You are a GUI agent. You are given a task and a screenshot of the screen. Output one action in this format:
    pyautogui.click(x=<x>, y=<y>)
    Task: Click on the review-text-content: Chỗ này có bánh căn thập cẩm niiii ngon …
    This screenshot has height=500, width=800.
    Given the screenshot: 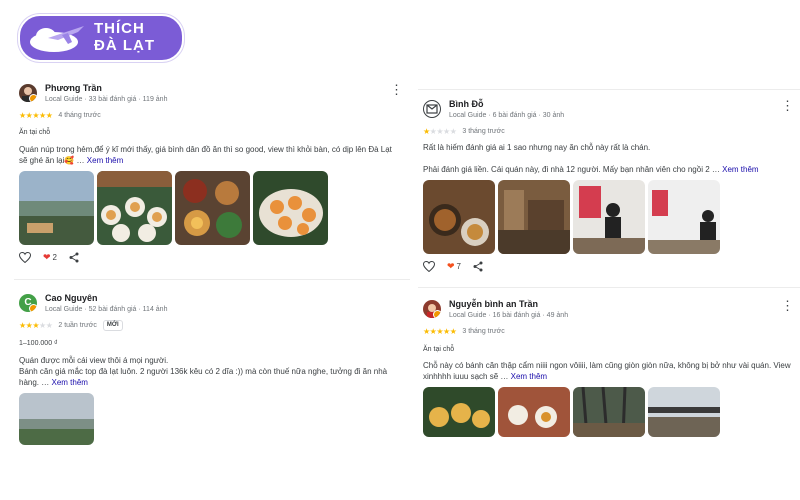 What is the action you would take?
    pyautogui.click(x=607, y=371)
    